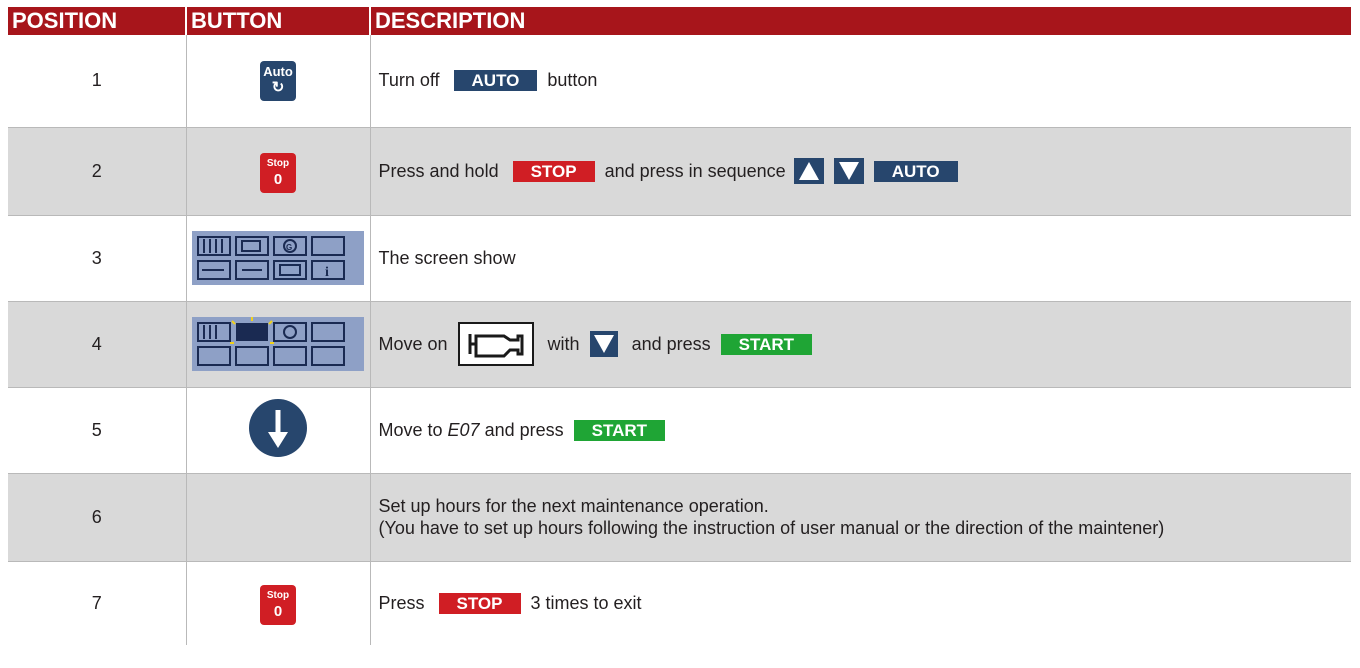  I want to click on menu-screen-icon: G i, so click(278, 258).